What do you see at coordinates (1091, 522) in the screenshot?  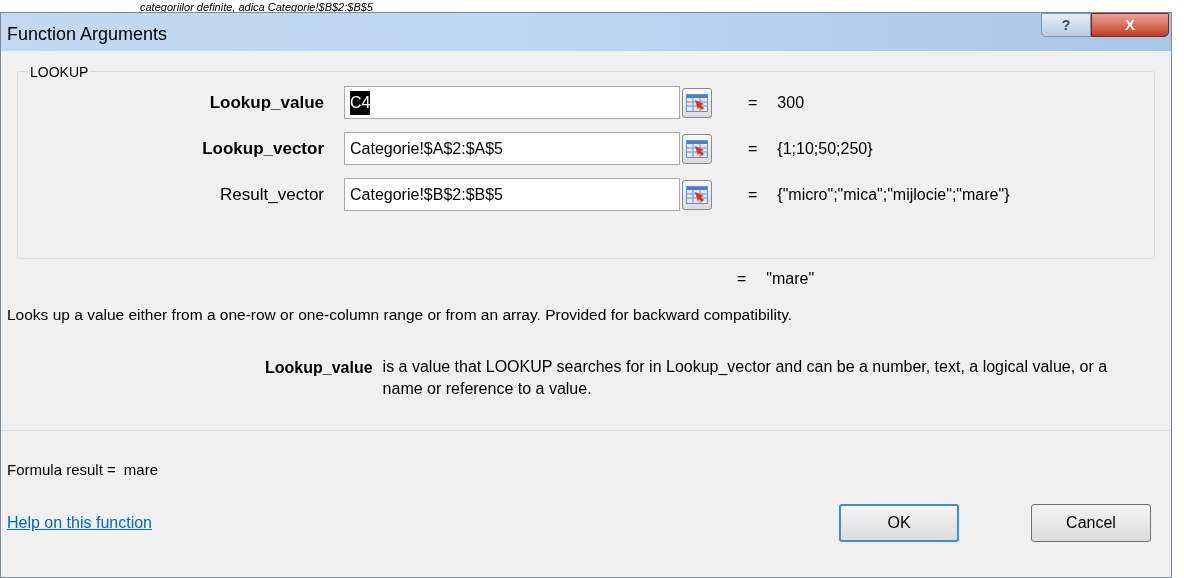 I see `dialog-button: Cancel` at bounding box center [1091, 522].